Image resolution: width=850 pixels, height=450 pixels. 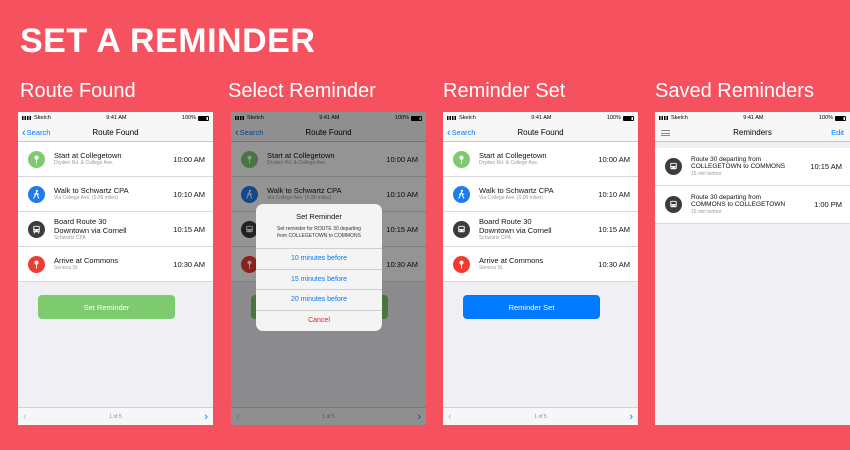 I want to click on nav-title: Reminders, so click(x=752, y=132).